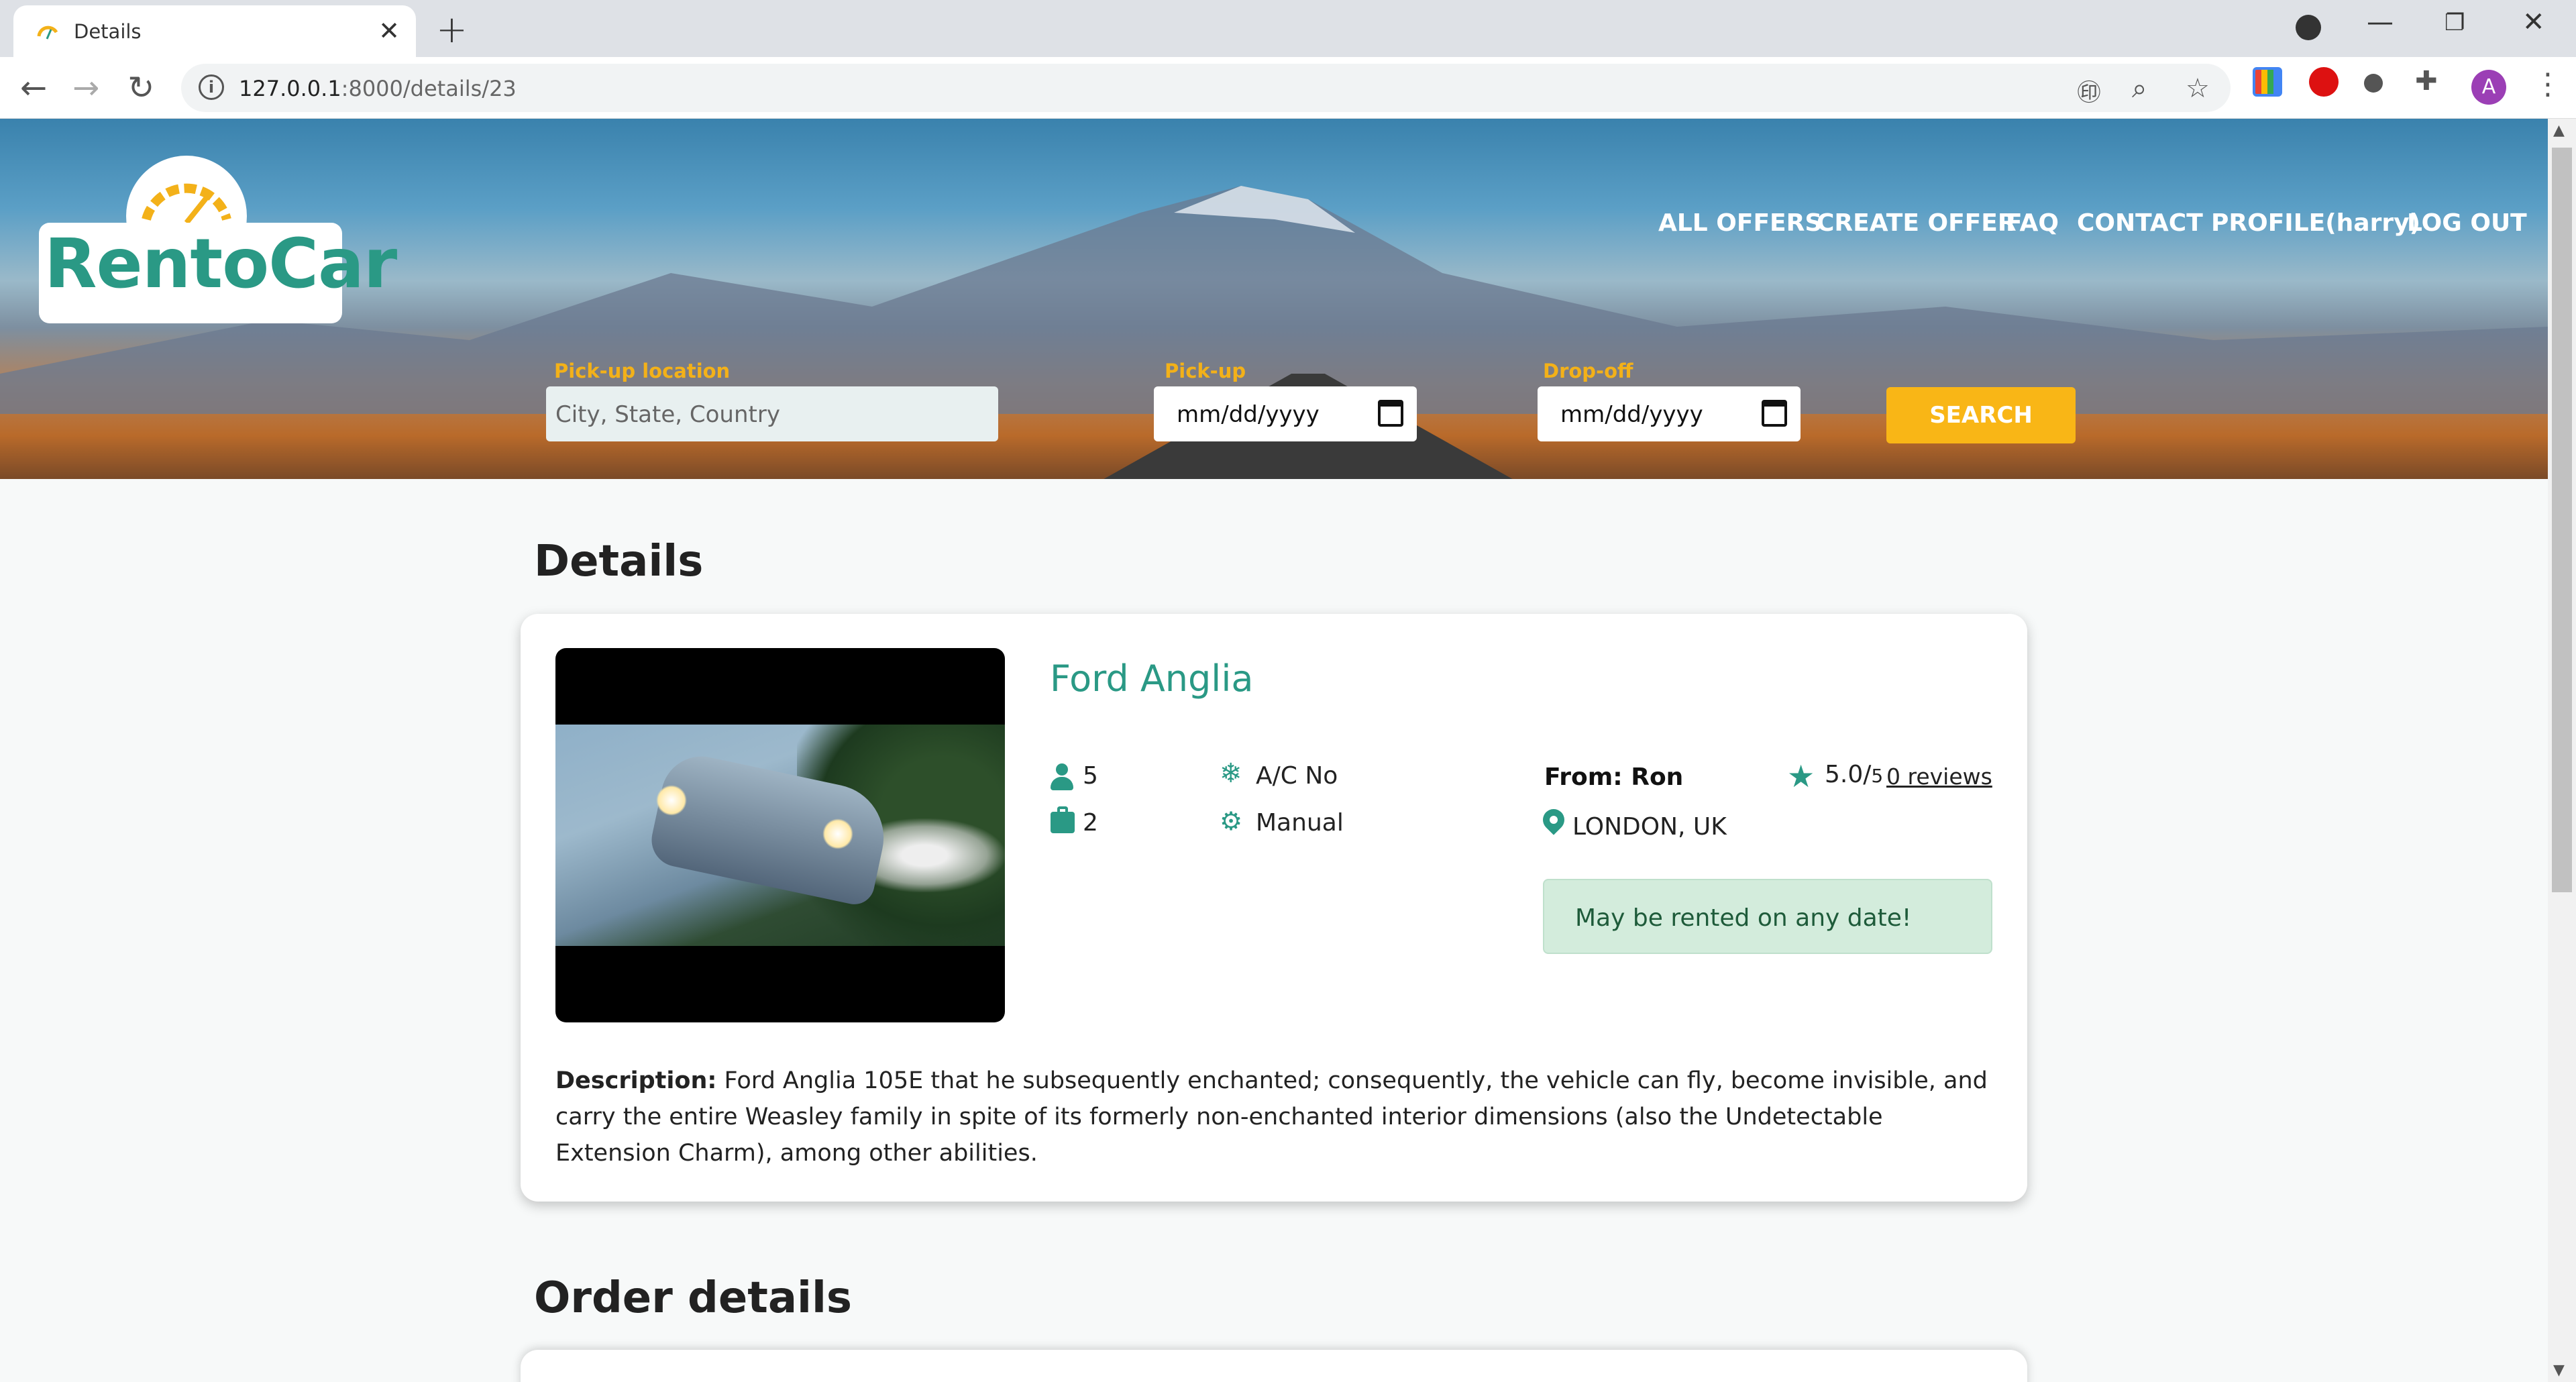  What do you see at coordinates (108, 31) in the screenshot?
I see `tab-title: Details` at bounding box center [108, 31].